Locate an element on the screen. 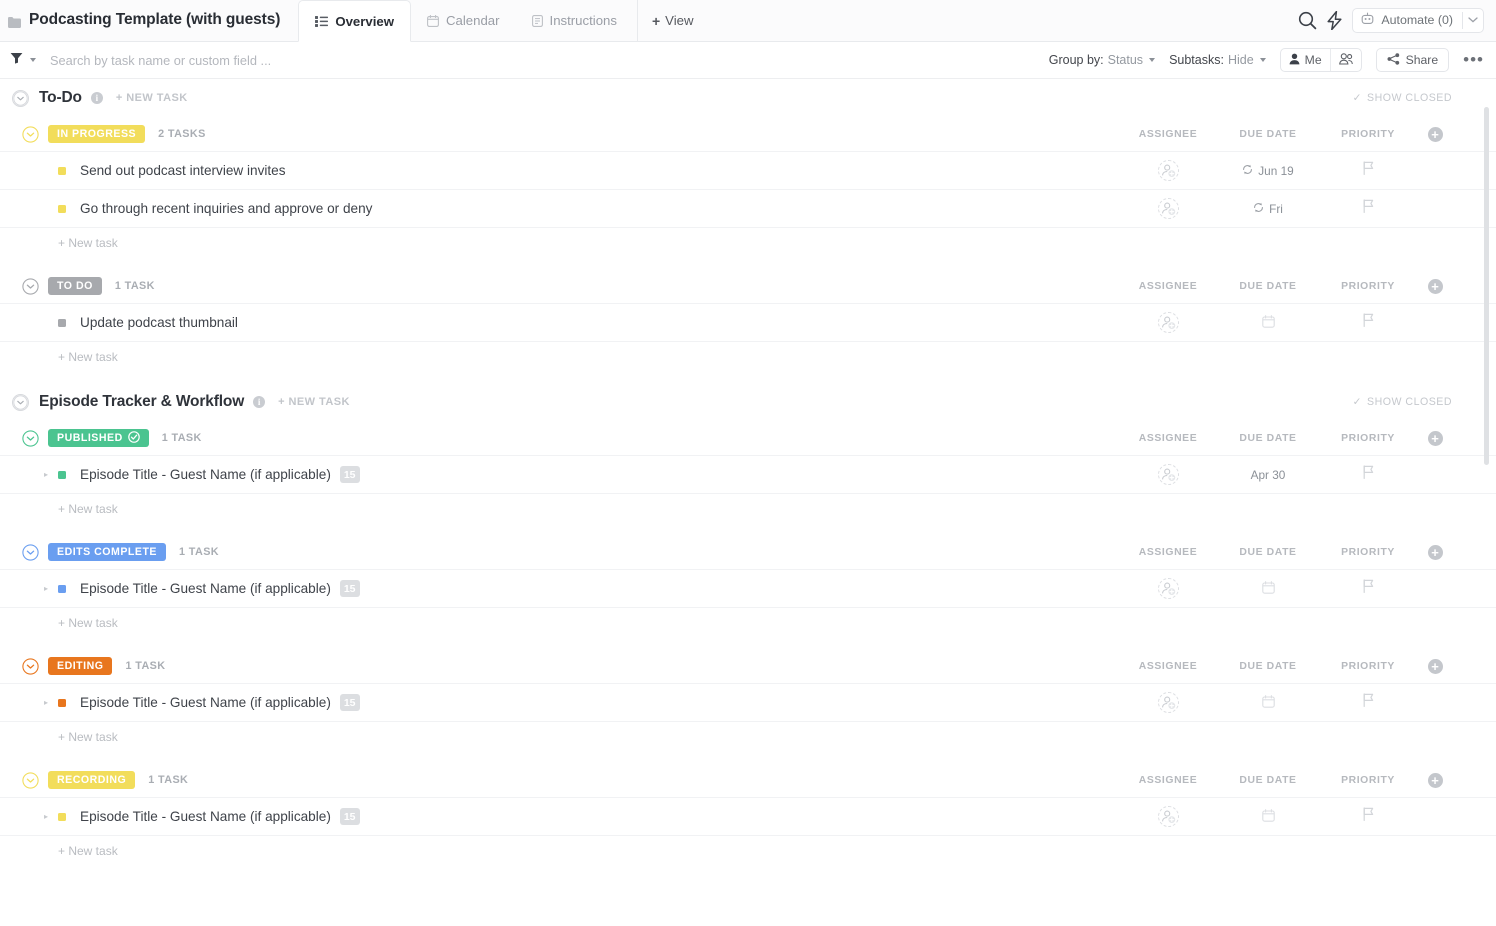  vertical-scrollbar is located at coordinates (1486, 286).